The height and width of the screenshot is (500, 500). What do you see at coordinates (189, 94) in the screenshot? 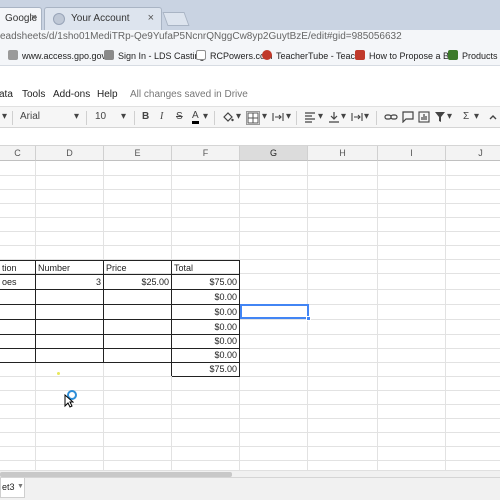
I see `save-status: All changes saved in Drive` at bounding box center [189, 94].